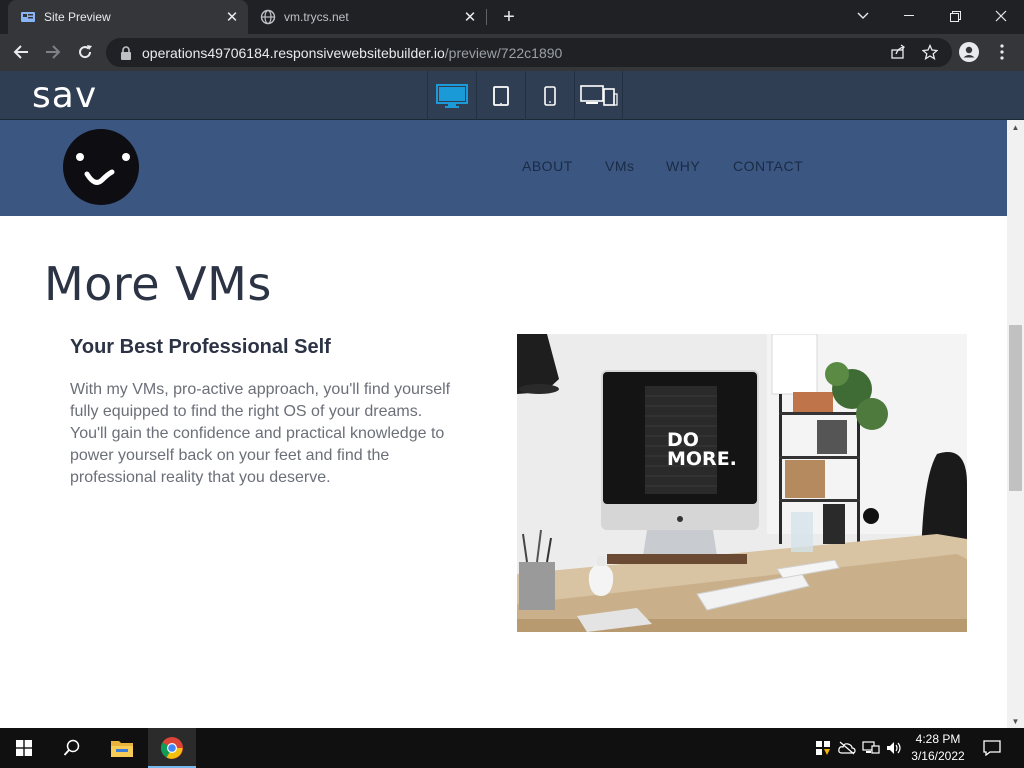  Describe the element at coordinates (549, 95) in the screenshot. I see `mobile-icon` at that location.